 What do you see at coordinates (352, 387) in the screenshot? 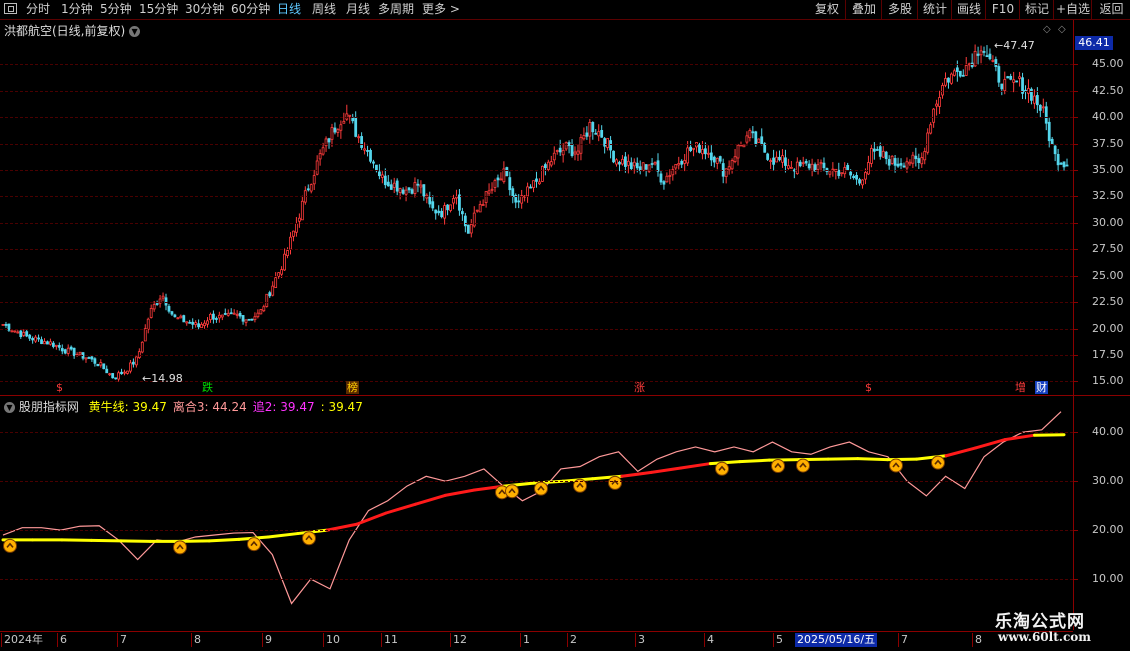
I see `event-marker: 榜` at bounding box center [352, 387].